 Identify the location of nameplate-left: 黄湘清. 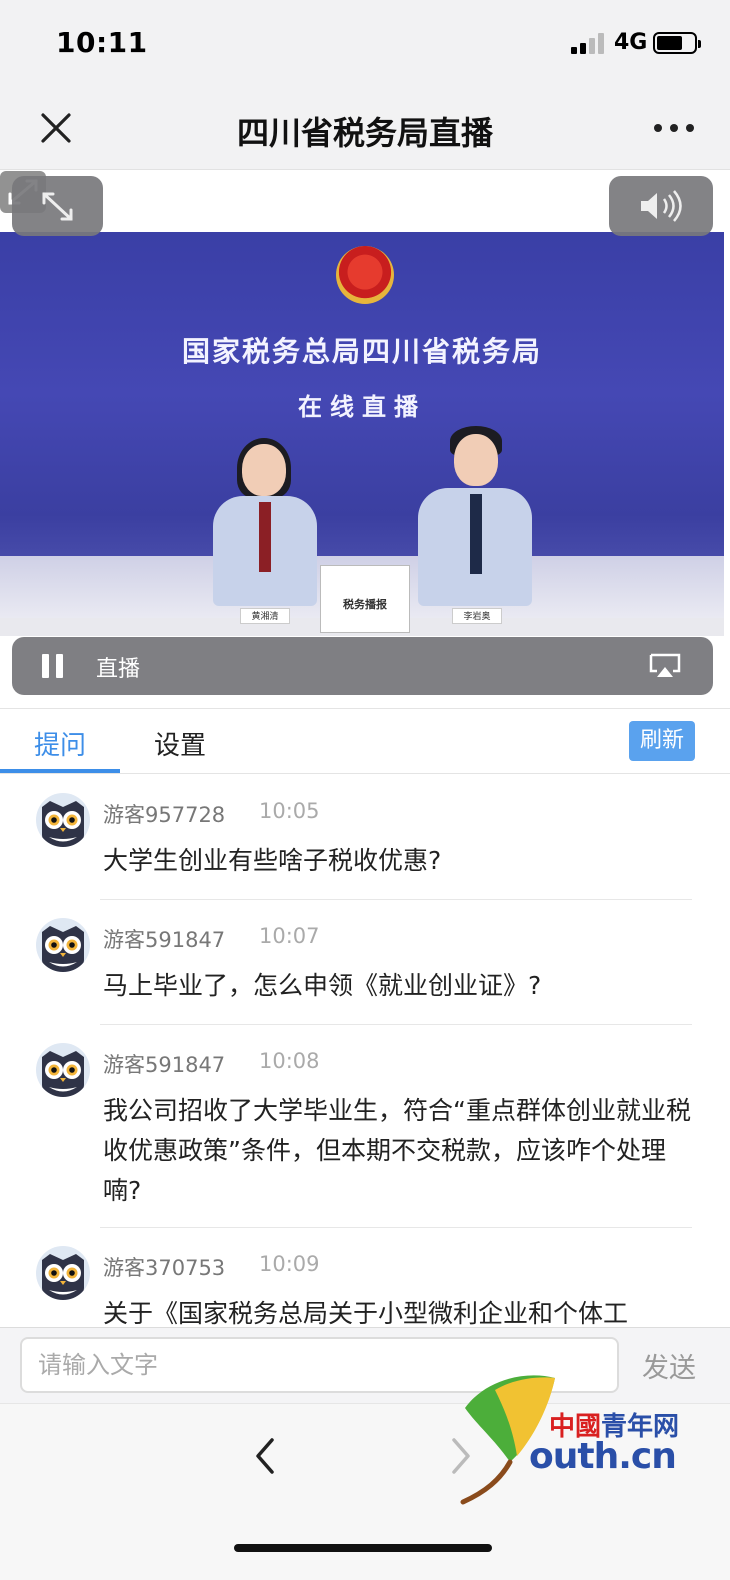
(265, 616).